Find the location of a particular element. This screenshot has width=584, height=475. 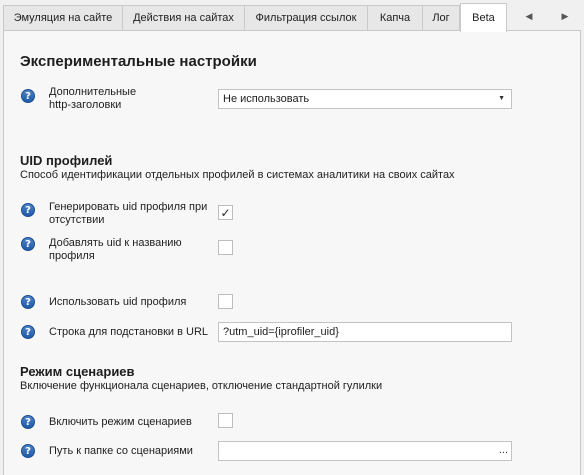

use-uid-checkbox is located at coordinates (225, 301).